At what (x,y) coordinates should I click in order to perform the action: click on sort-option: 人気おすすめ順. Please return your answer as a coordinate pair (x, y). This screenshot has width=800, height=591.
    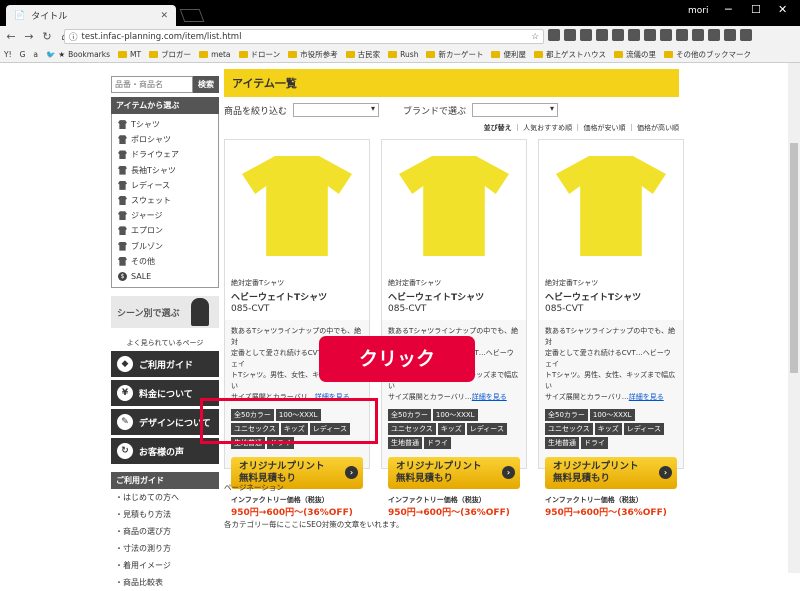
    Looking at the image, I should click on (547, 128).